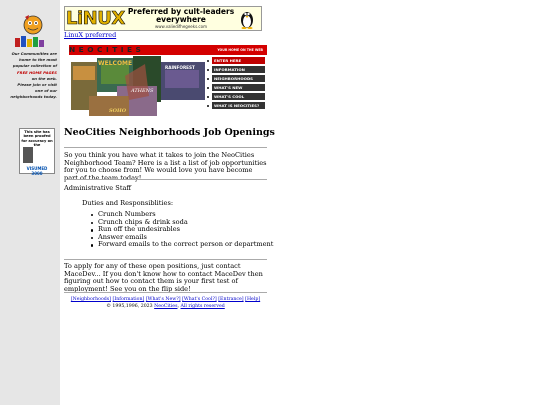 Image resolution: width=540 pixels, height=405 pixels. I want to click on nav-item-what-is-neocities: WHAT IS NEOCITIES?, so click(237, 106).